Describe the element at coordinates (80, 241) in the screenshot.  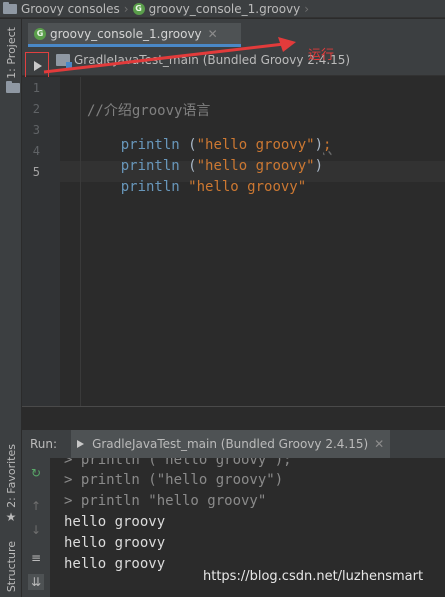
I see `indent-guide` at that location.